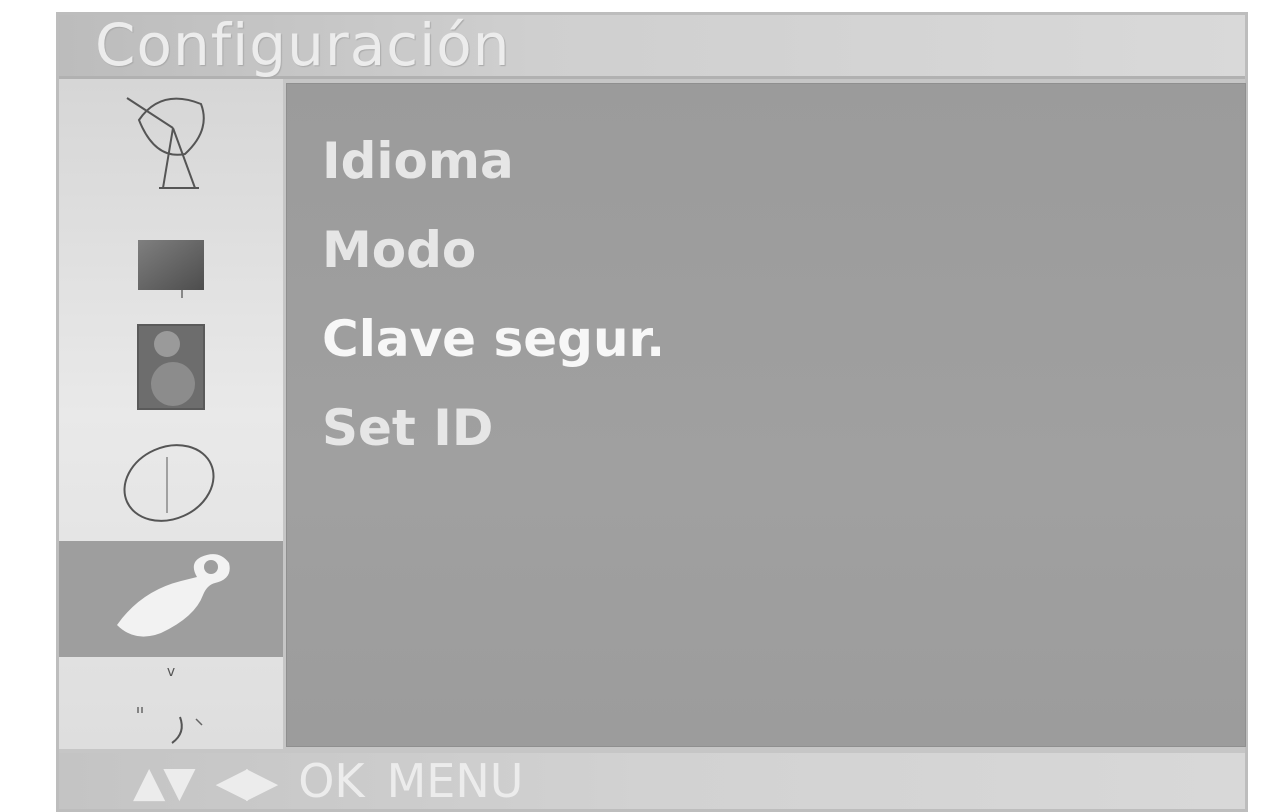 This screenshot has width=1262, height=812. Describe the element at coordinates (493, 353) in the screenshot. I see `menu-item-clave-segur: Clave segur.` at that location.